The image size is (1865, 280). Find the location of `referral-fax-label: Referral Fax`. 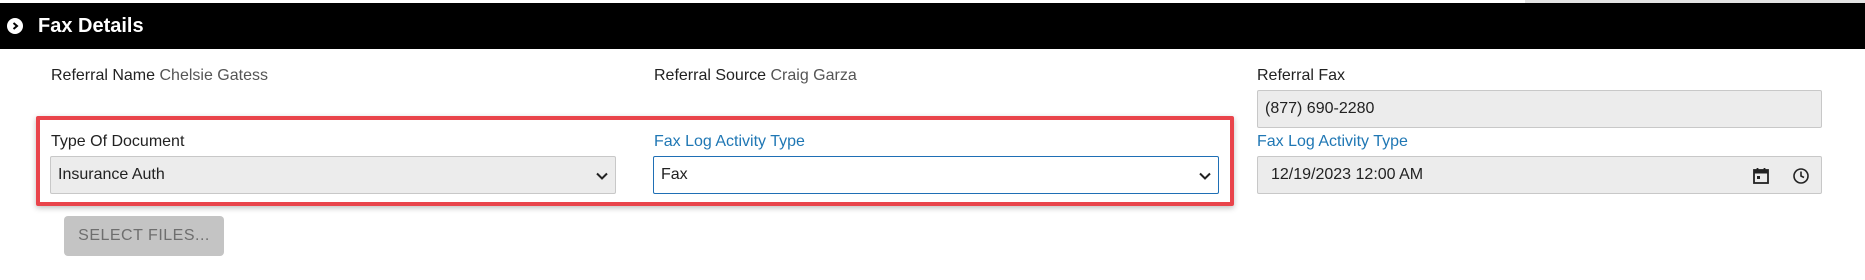

referral-fax-label: Referral Fax is located at coordinates (1301, 75).